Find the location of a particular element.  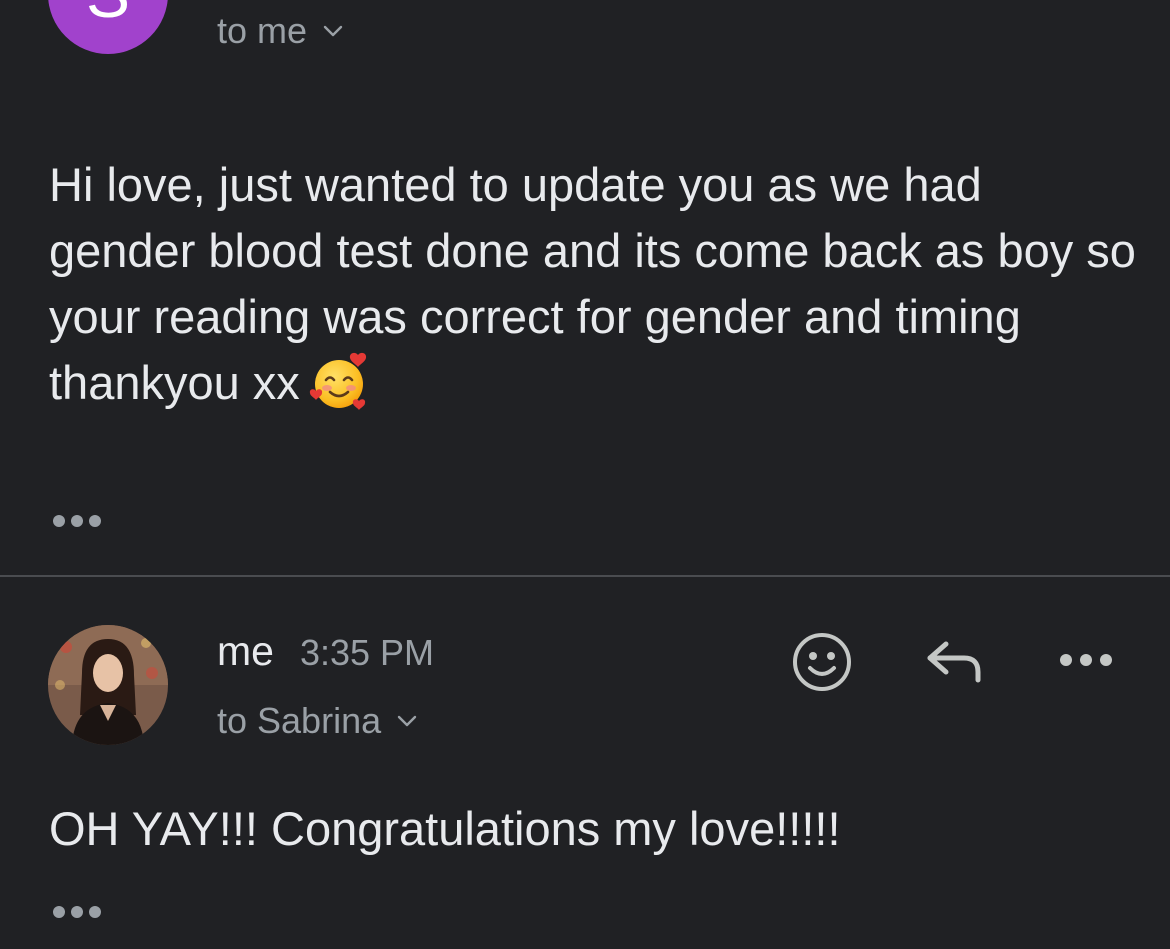

recipient-details-toggle: to me is located at coordinates (280, 31).